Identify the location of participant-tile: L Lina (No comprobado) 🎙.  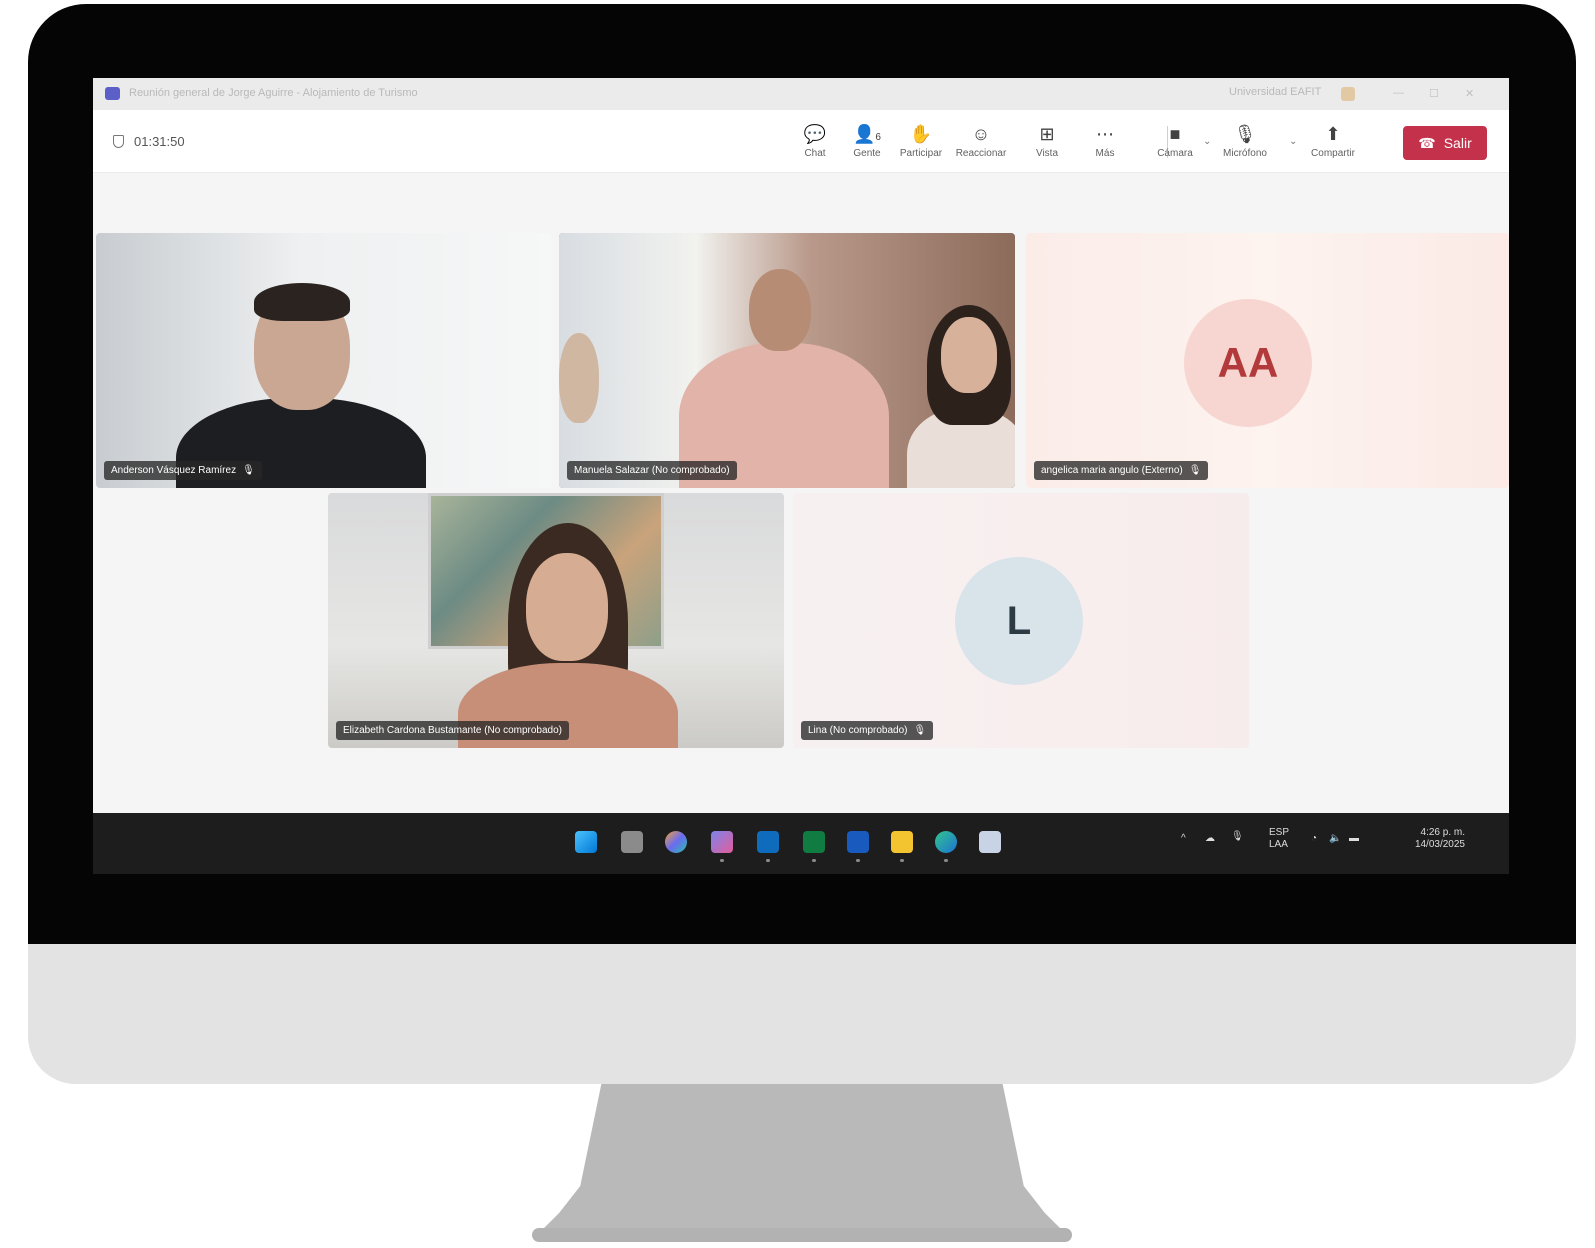
(1021, 620).